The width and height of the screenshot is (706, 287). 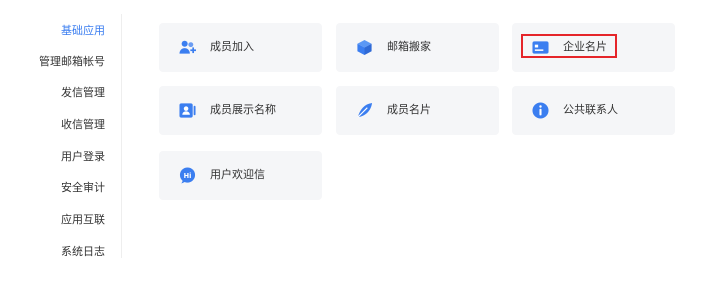 What do you see at coordinates (187, 110) in the screenshot?
I see `member-display-name-icon` at bounding box center [187, 110].